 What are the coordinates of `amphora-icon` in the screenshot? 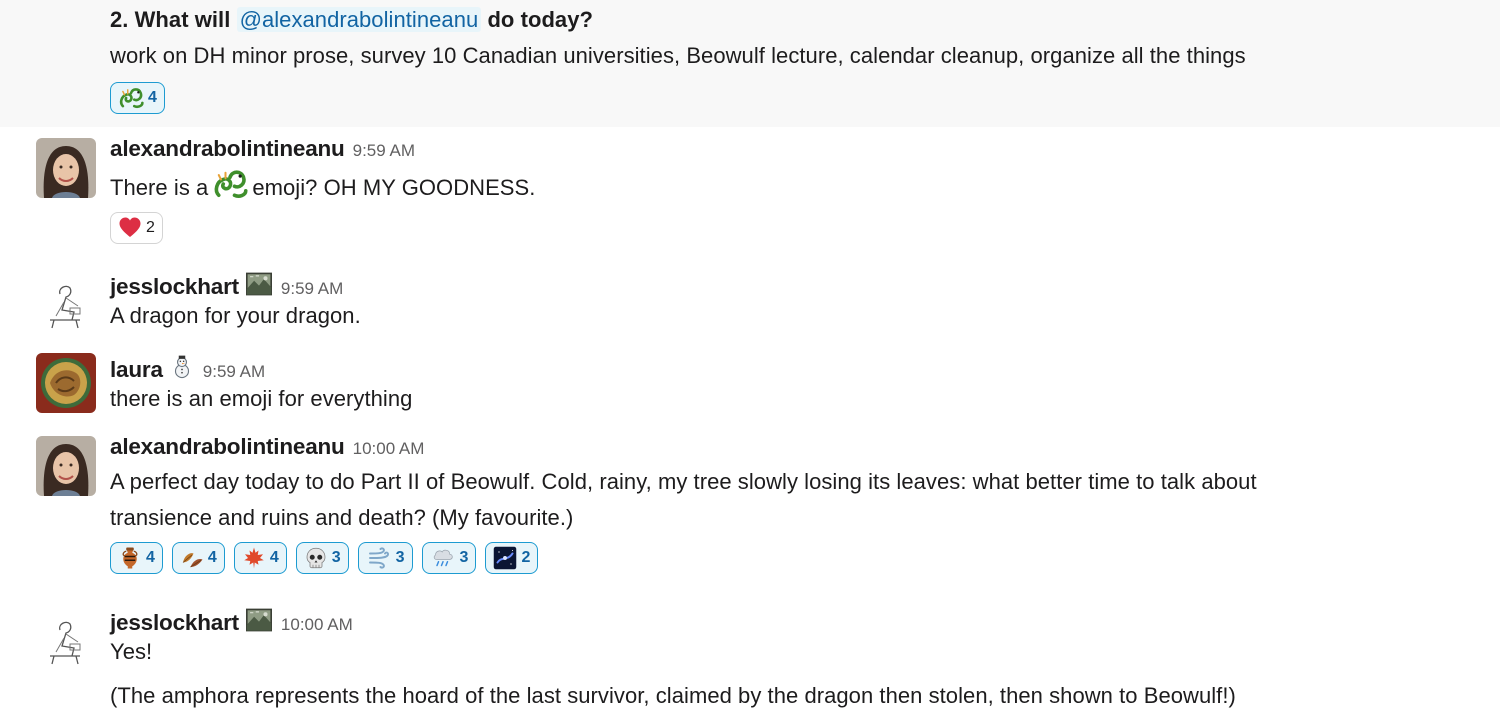 It's located at (130, 558).